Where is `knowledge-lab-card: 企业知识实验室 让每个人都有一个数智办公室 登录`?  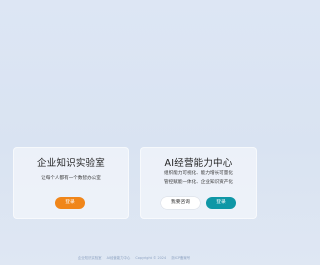
knowledge-lab-card: 企业知识实验室 让每个人都有一个数智办公室 登录 is located at coordinates (71, 183).